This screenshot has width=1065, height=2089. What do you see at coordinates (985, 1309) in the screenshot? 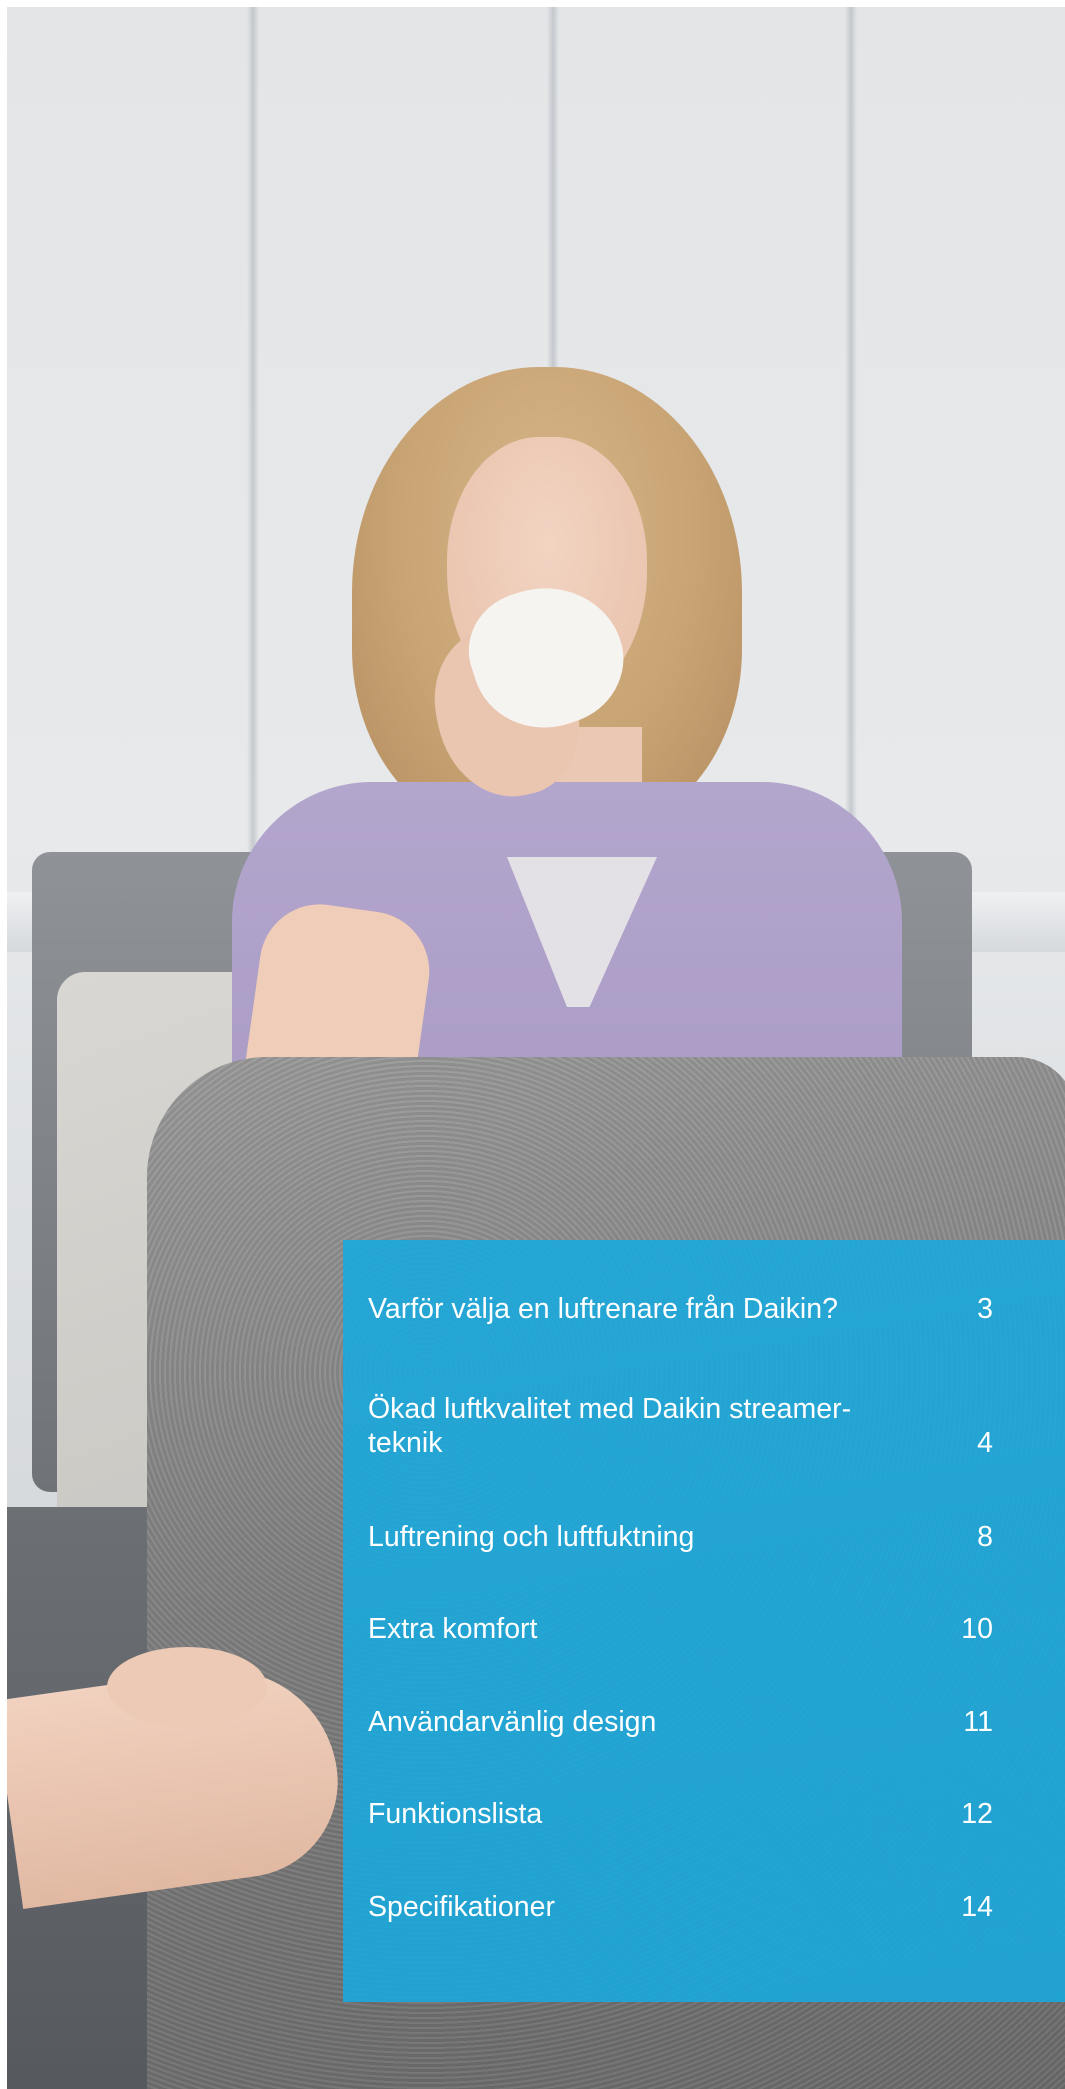
I see `toc-item-page: 3` at bounding box center [985, 1309].